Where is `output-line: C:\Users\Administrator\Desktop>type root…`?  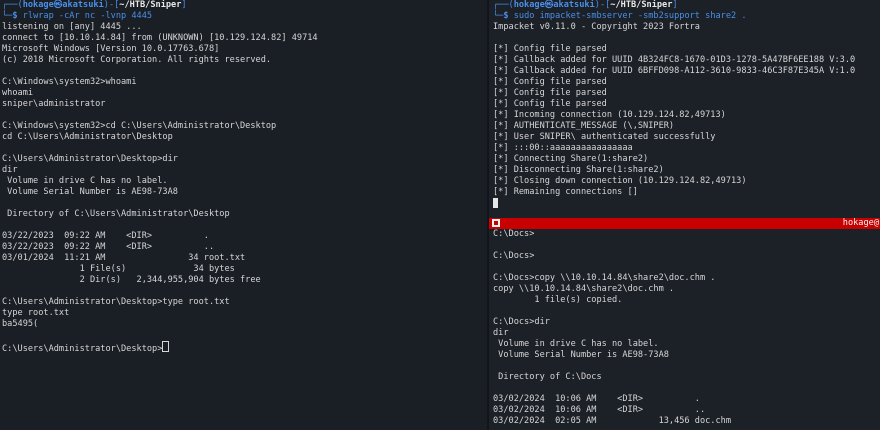
output-line: C:\Users\Administrator\Desktop>type root… is located at coordinates (116, 302).